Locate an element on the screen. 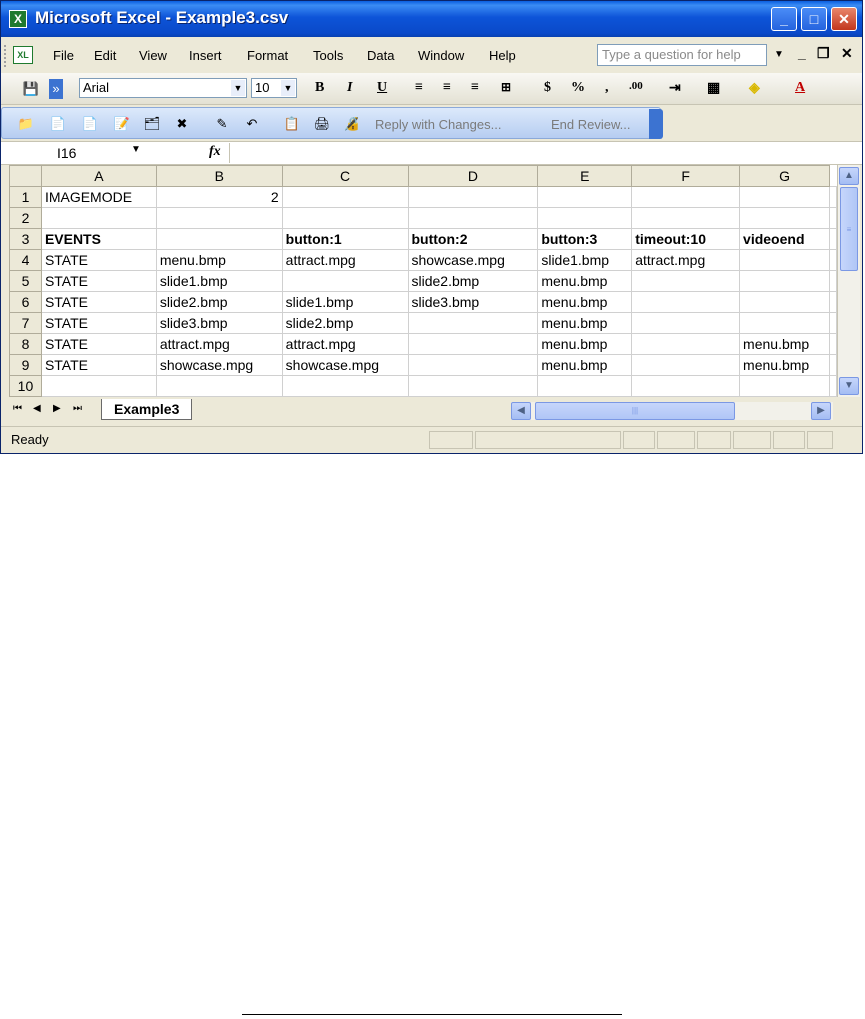 The height and width of the screenshot is (1019, 865). borders-icon: ▦ is located at coordinates (713, 88).